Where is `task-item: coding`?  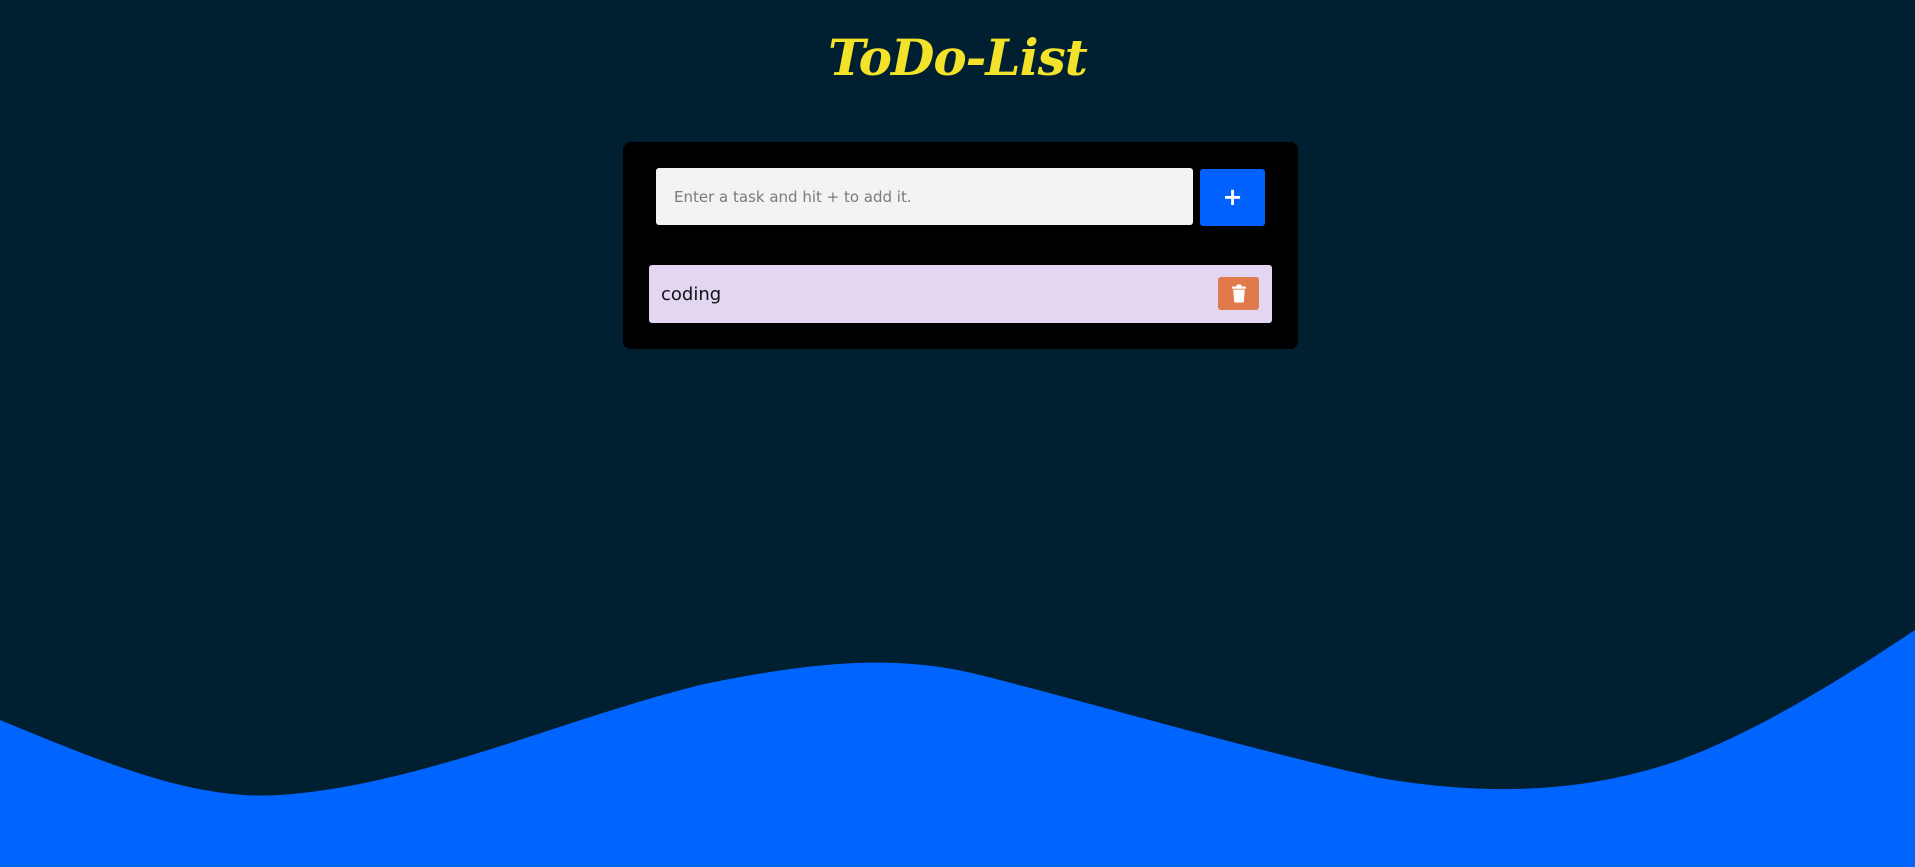
task-item: coding is located at coordinates (960, 294).